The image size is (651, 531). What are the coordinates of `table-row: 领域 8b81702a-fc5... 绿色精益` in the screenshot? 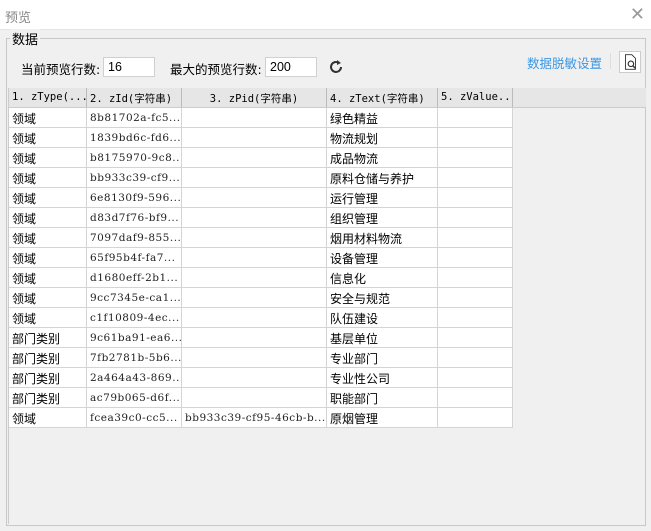 It's located at (327, 118).